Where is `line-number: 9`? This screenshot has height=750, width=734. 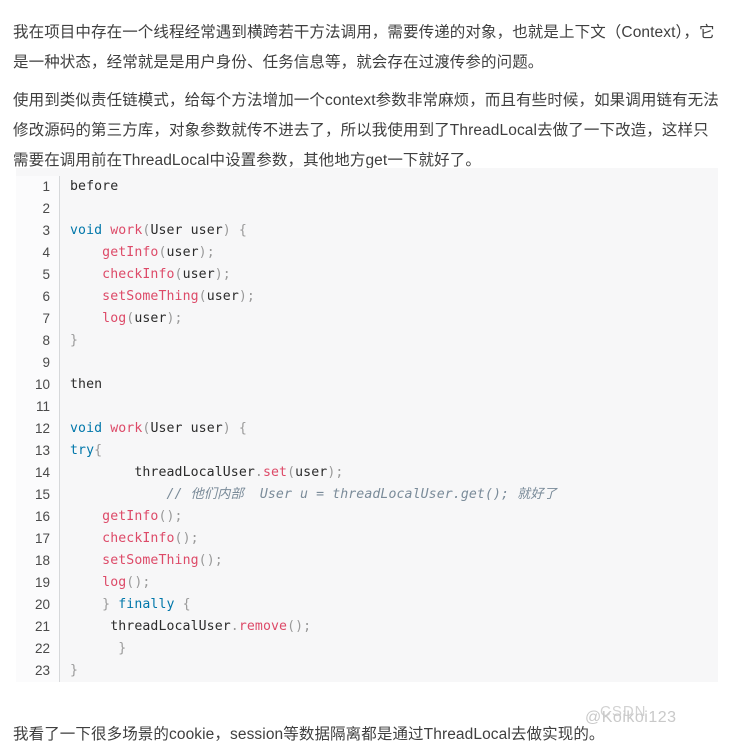 line-number: 9 is located at coordinates (46, 362).